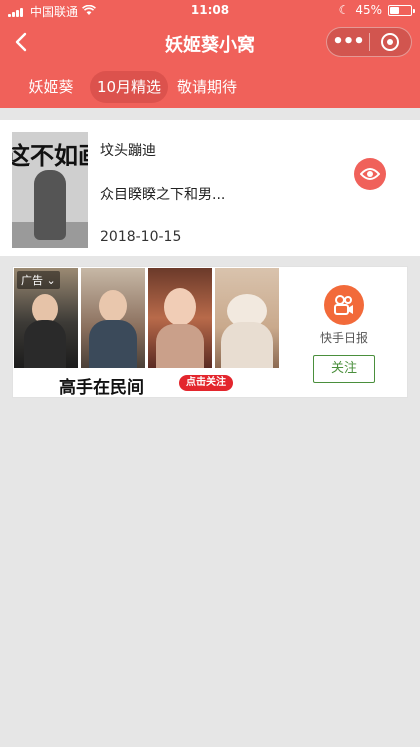 The width and height of the screenshot is (420, 747). I want to click on miniprogram-capsule: •••, so click(369, 42).